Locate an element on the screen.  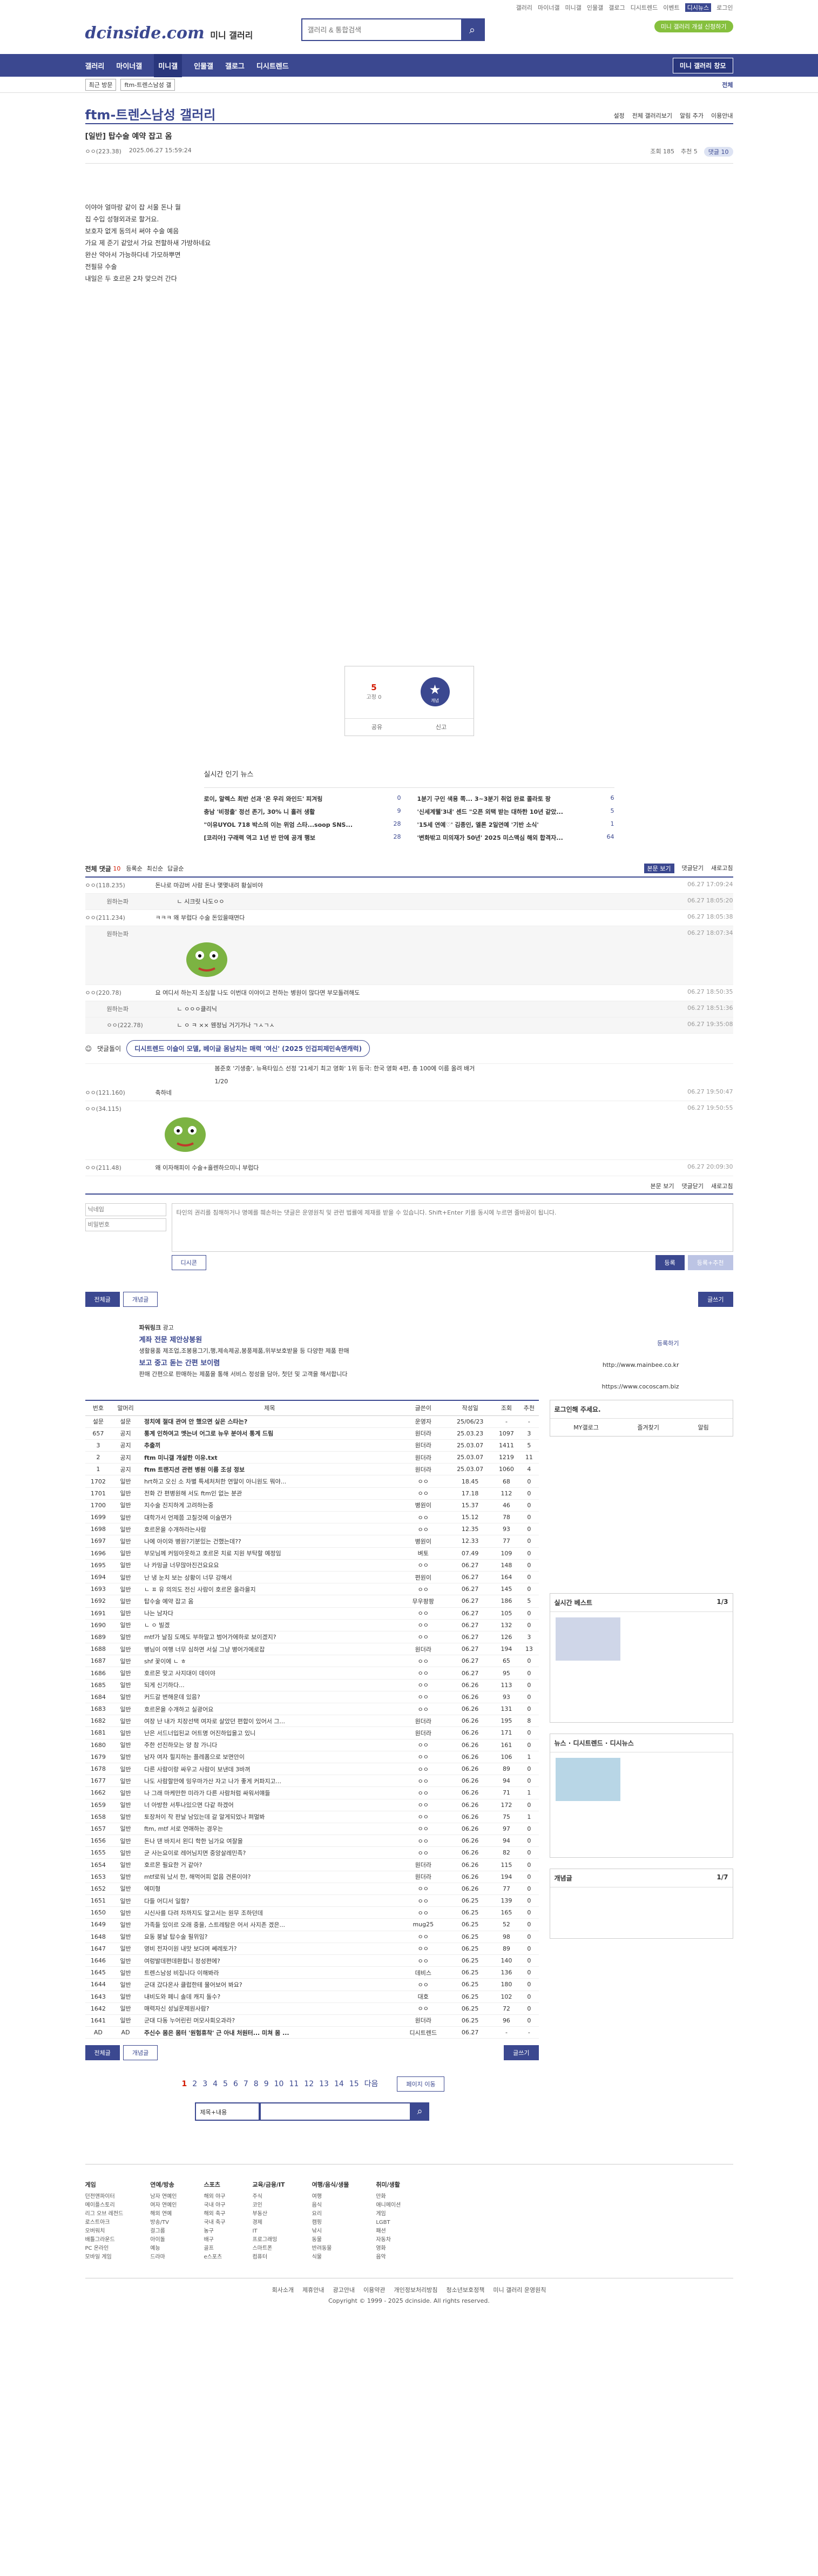
concept-star-button: ★ 개념 is located at coordinates (435, 691).